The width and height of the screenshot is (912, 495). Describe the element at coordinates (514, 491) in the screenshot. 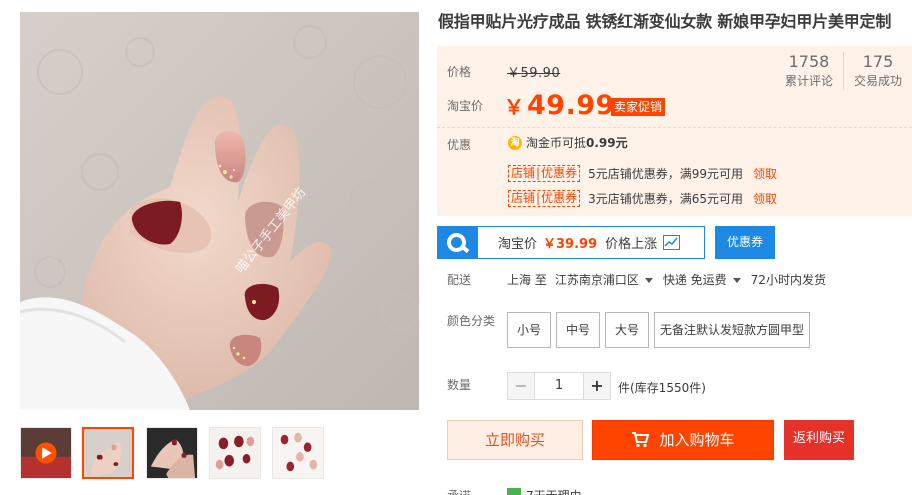

I see `seven-day-return-icon` at that location.